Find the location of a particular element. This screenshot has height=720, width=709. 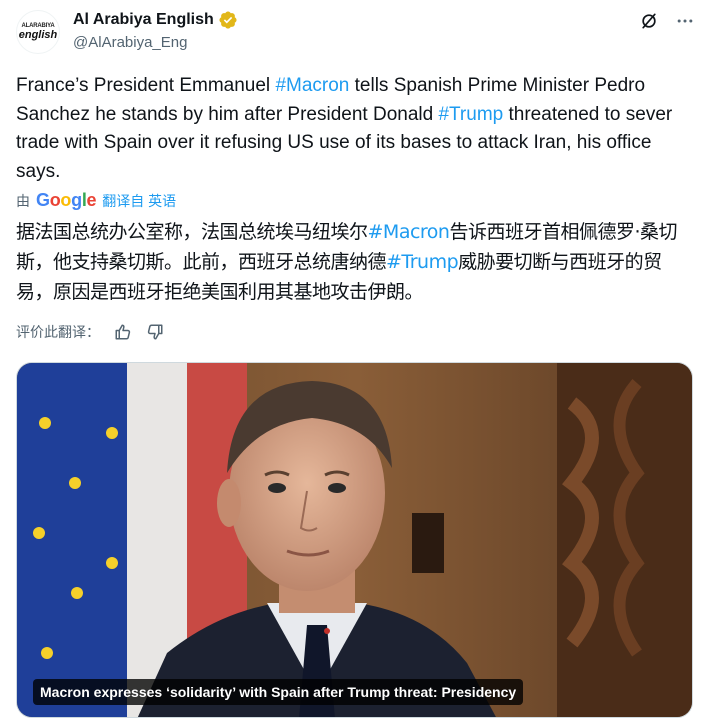

translated-hashtag-macron-link: #Macron is located at coordinates (409, 232).